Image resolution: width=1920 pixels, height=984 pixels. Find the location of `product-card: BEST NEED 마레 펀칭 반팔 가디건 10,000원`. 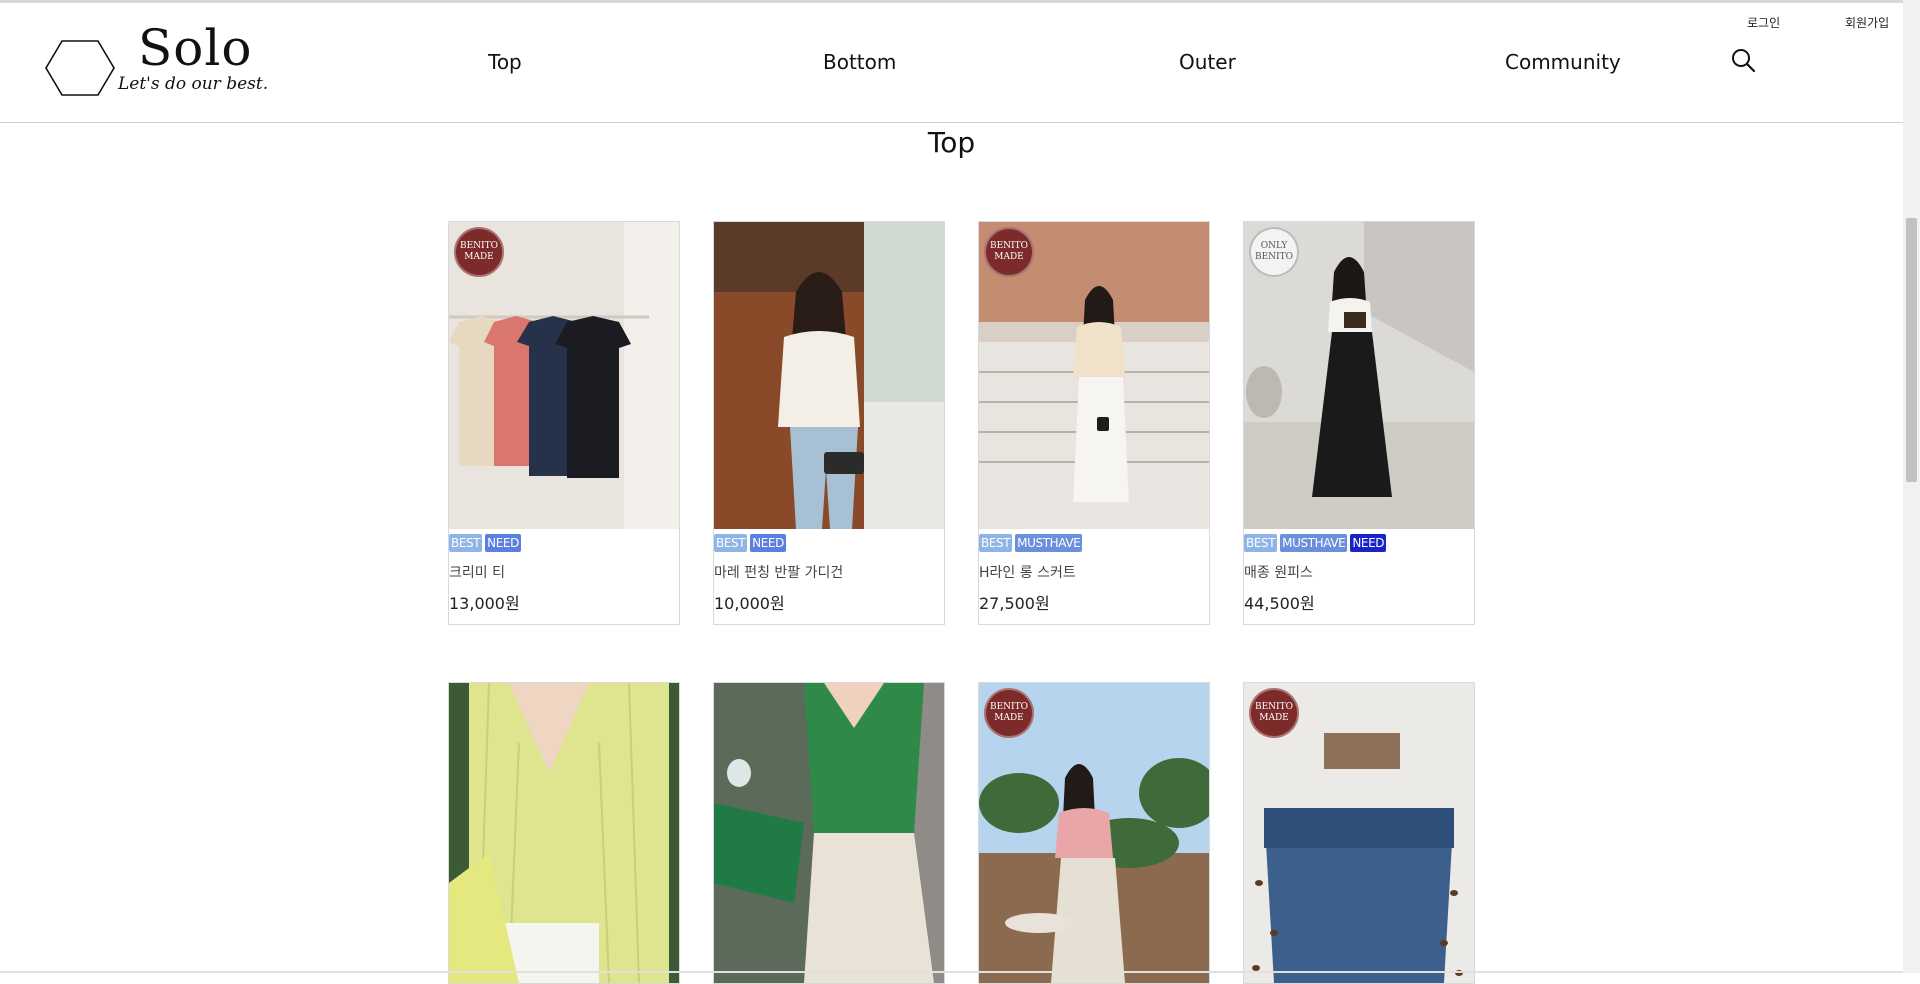

product-card: BEST NEED 마레 펀칭 반팔 가디건 10,000원 is located at coordinates (829, 423).